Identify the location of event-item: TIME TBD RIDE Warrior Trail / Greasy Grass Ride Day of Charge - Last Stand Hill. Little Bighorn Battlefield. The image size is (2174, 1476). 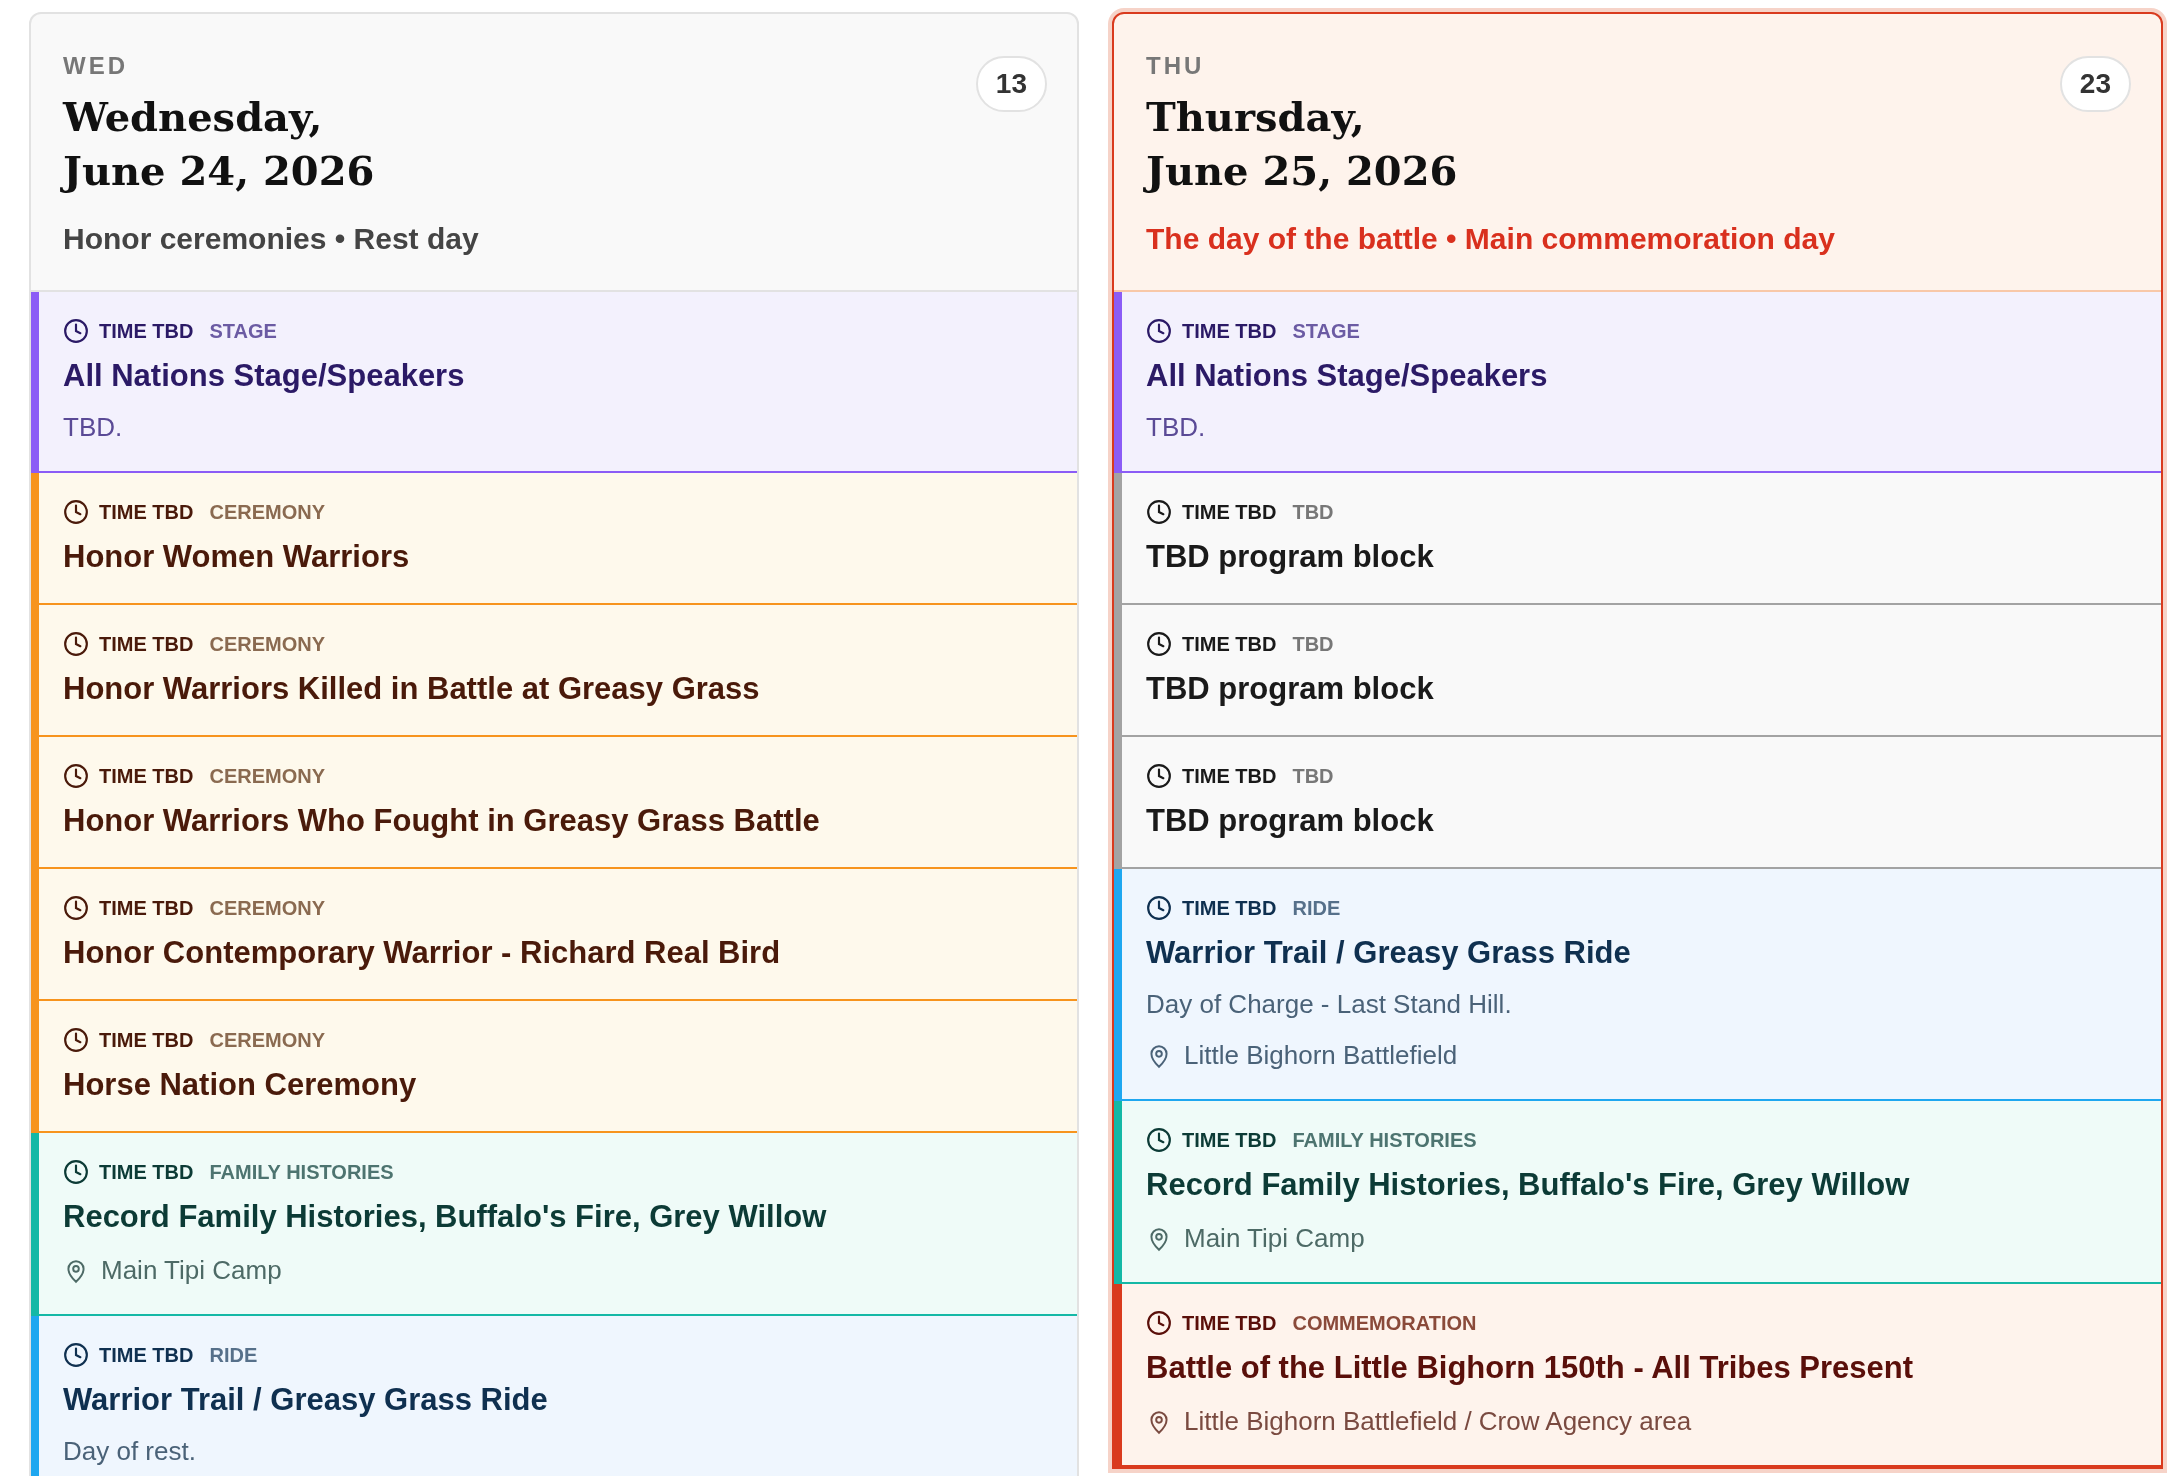
(1637, 985).